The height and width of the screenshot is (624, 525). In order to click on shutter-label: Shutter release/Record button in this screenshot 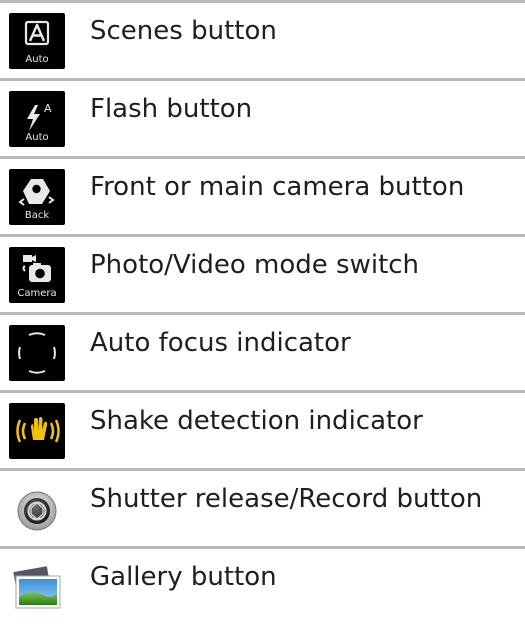, I will do `click(286, 499)`.